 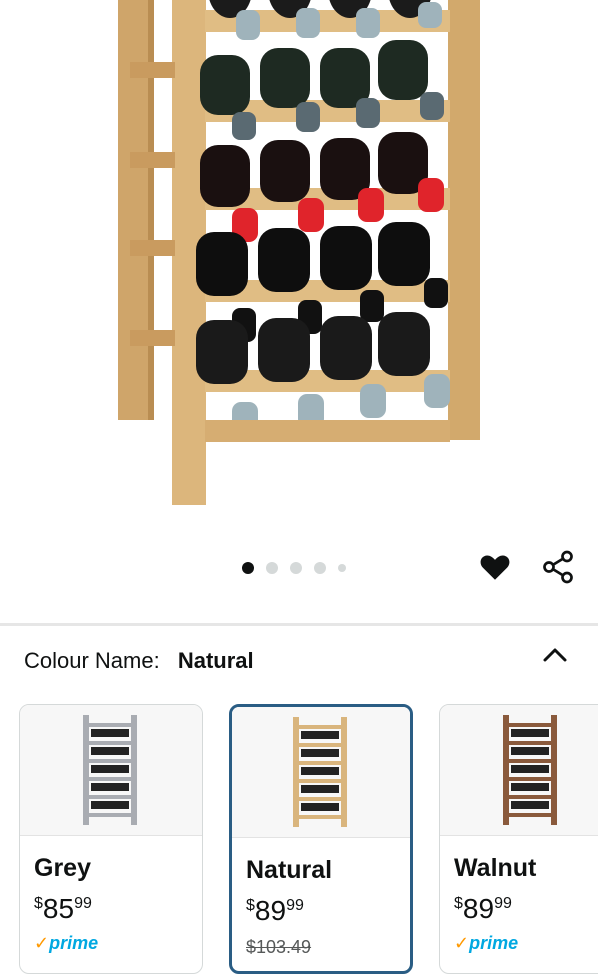 What do you see at coordinates (299, 624) in the screenshot?
I see `section-divider` at bounding box center [299, 624].